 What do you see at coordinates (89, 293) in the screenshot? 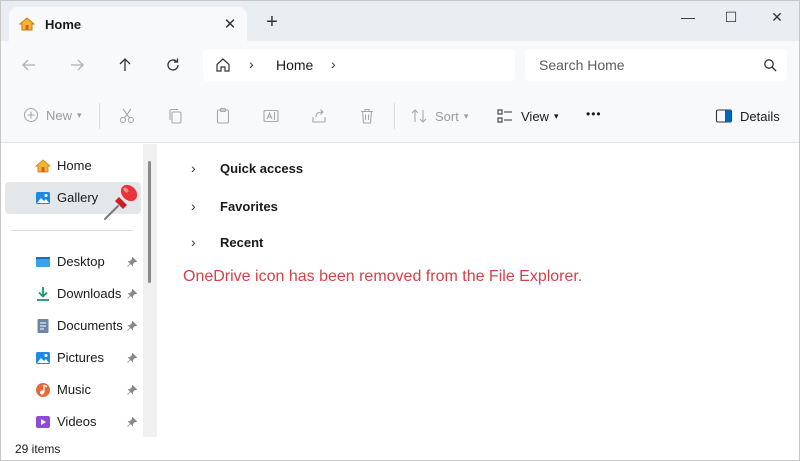
I see `sidebar-item-label: Downloads` at bounding box center [89, 293].